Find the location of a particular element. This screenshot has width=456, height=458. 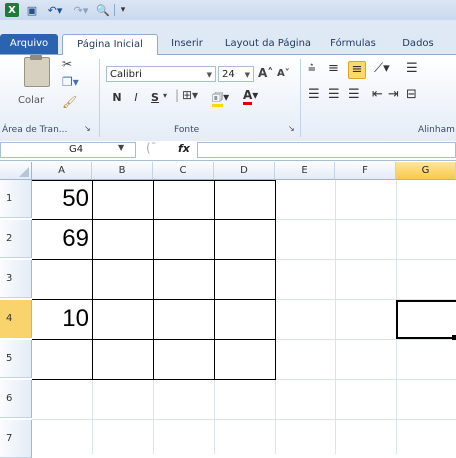

tab-data: Dados is located at coordinates (418, 44).